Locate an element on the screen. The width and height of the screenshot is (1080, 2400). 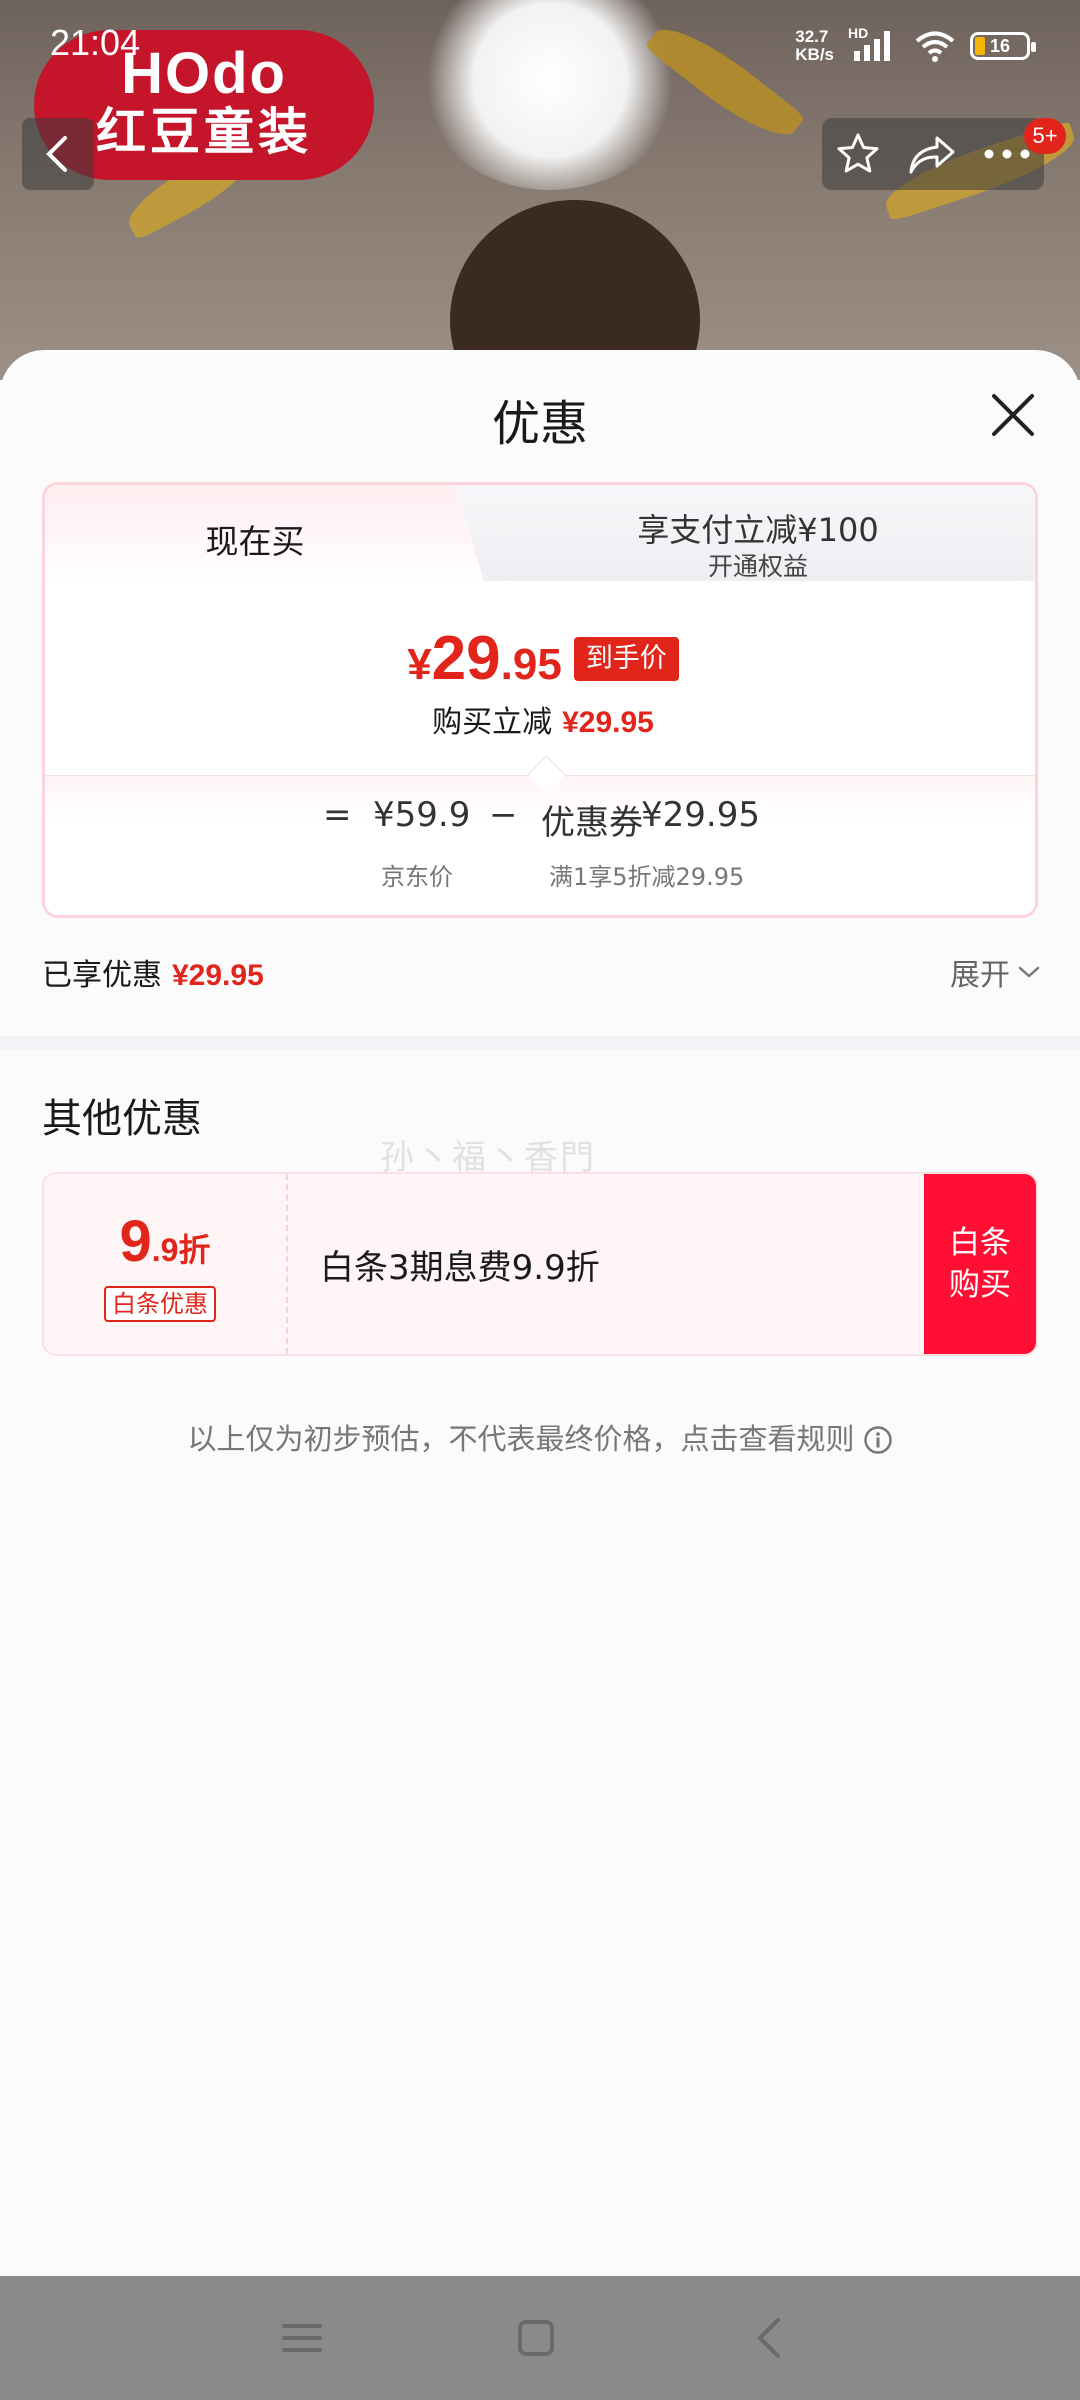
status-icons: 32.7 KB/s HD 16 is located at coordinates (915, 44).